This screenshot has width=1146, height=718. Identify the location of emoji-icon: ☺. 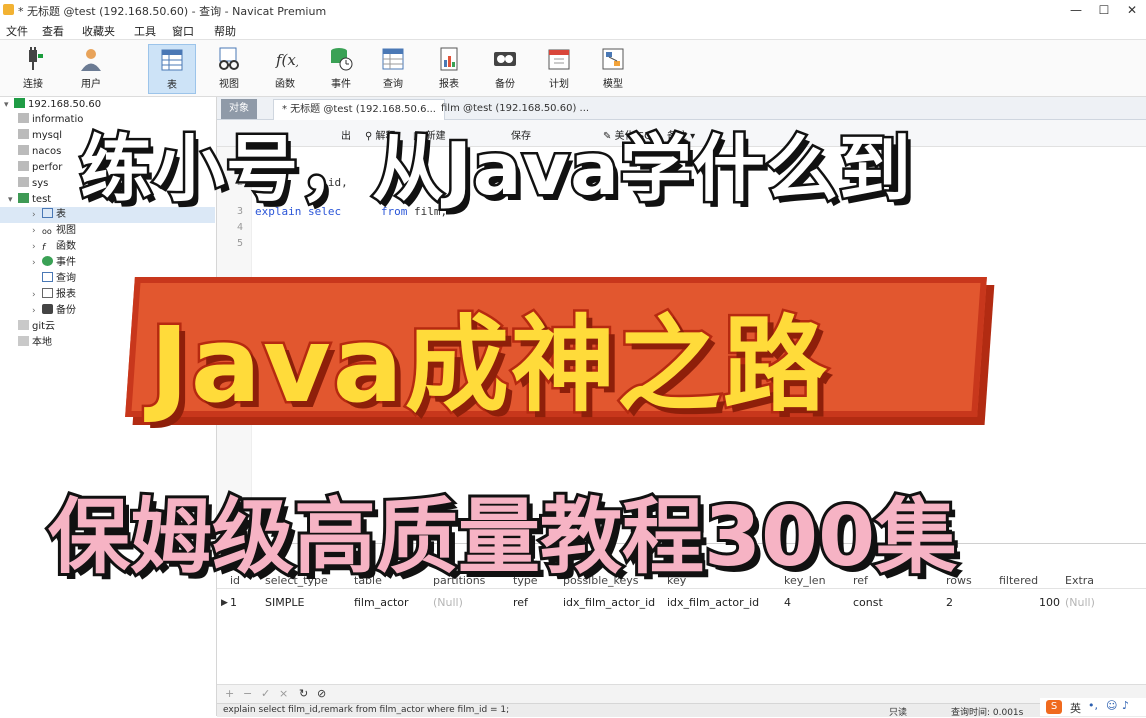
(1111, 705).